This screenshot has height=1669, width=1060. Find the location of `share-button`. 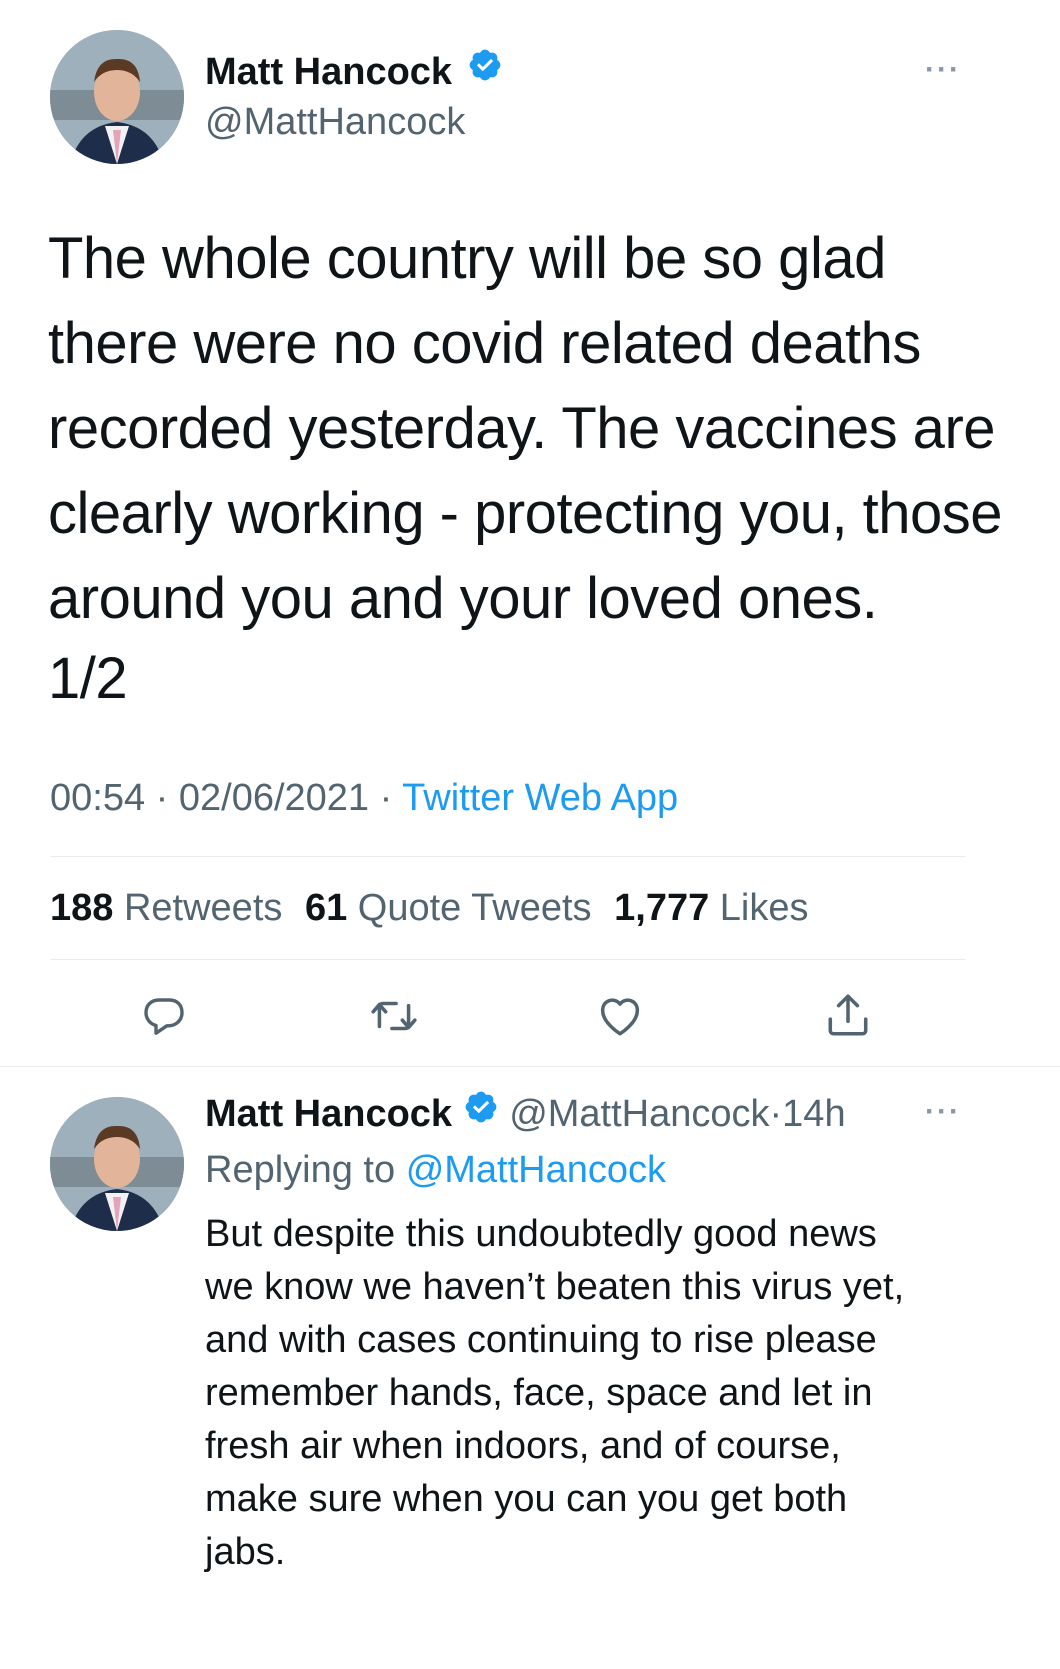

share-button is located at coordinates (848, 1015).